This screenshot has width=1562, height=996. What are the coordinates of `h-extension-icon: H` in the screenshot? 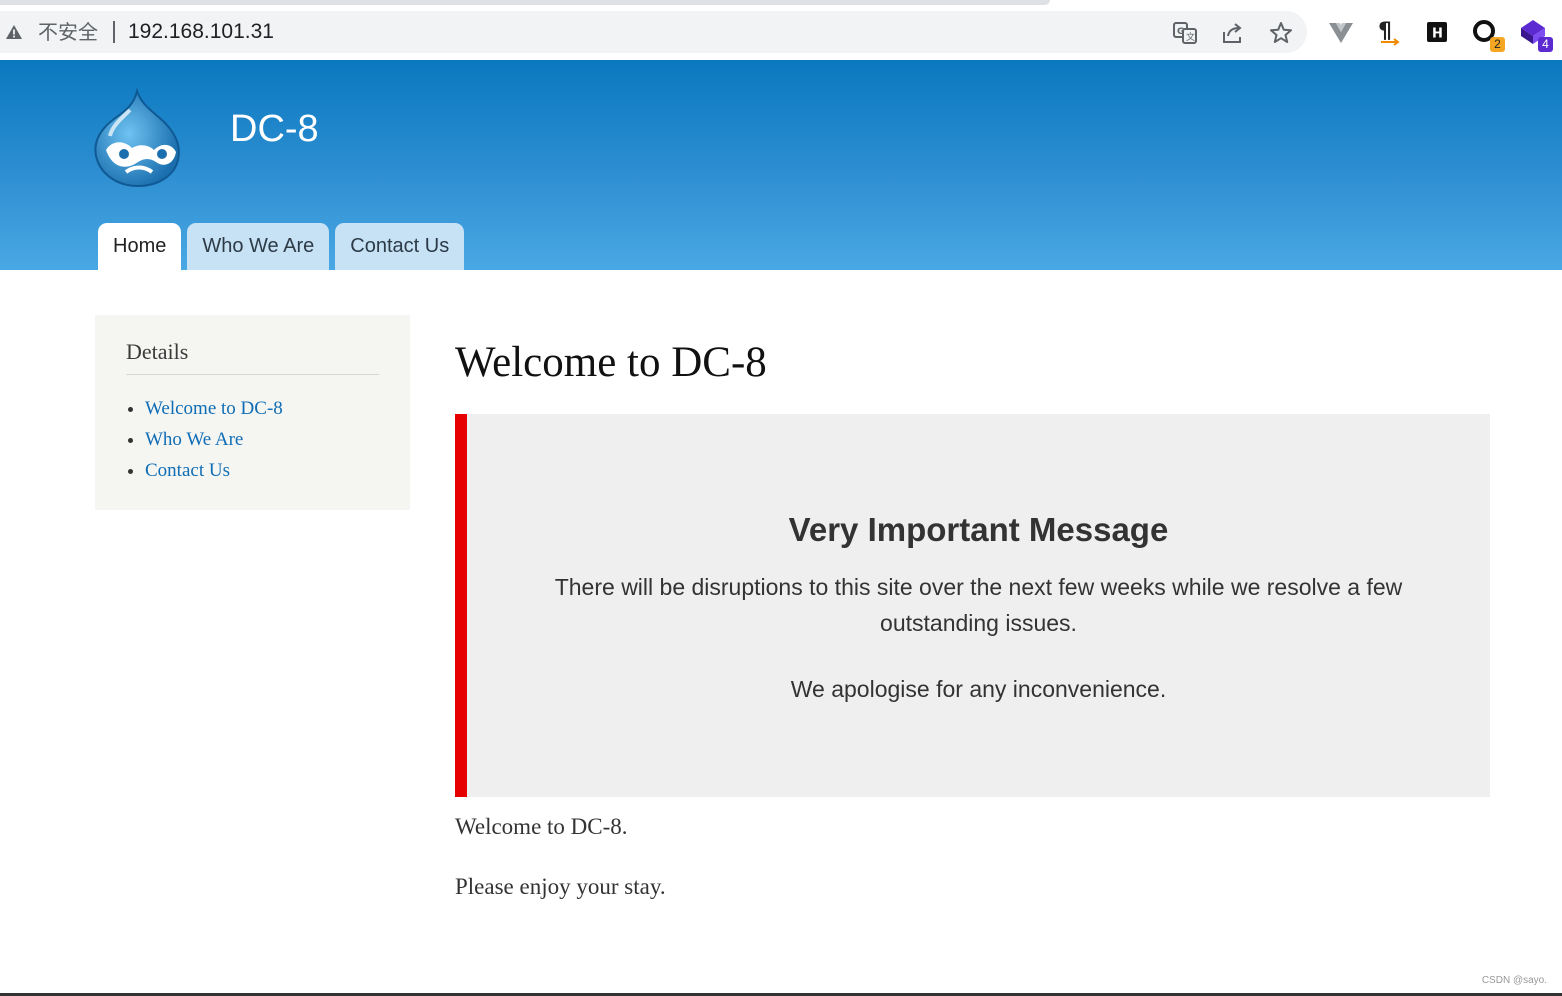 It's located at (1437, 32).